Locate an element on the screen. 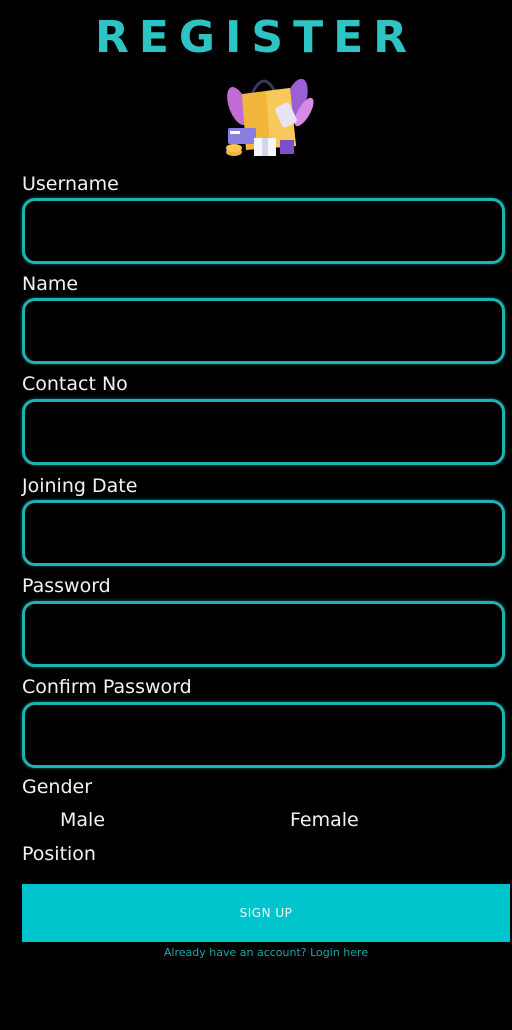  joining-date-input is located at coordinates (263, 533).